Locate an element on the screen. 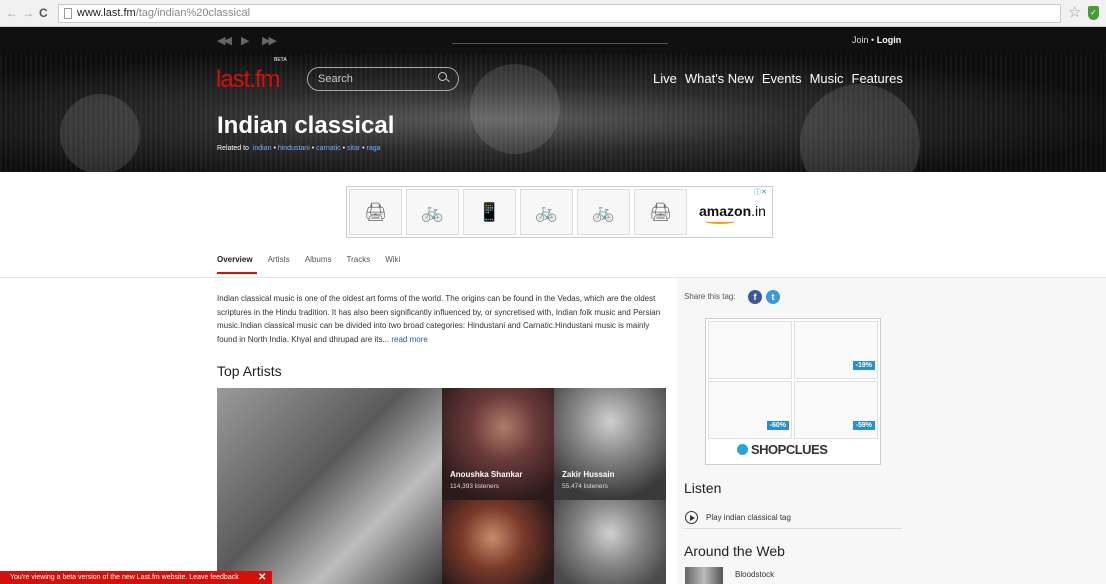 The image size is (1106, 584). amazon-logo: amazon.in is located at coordinates (732, 211).